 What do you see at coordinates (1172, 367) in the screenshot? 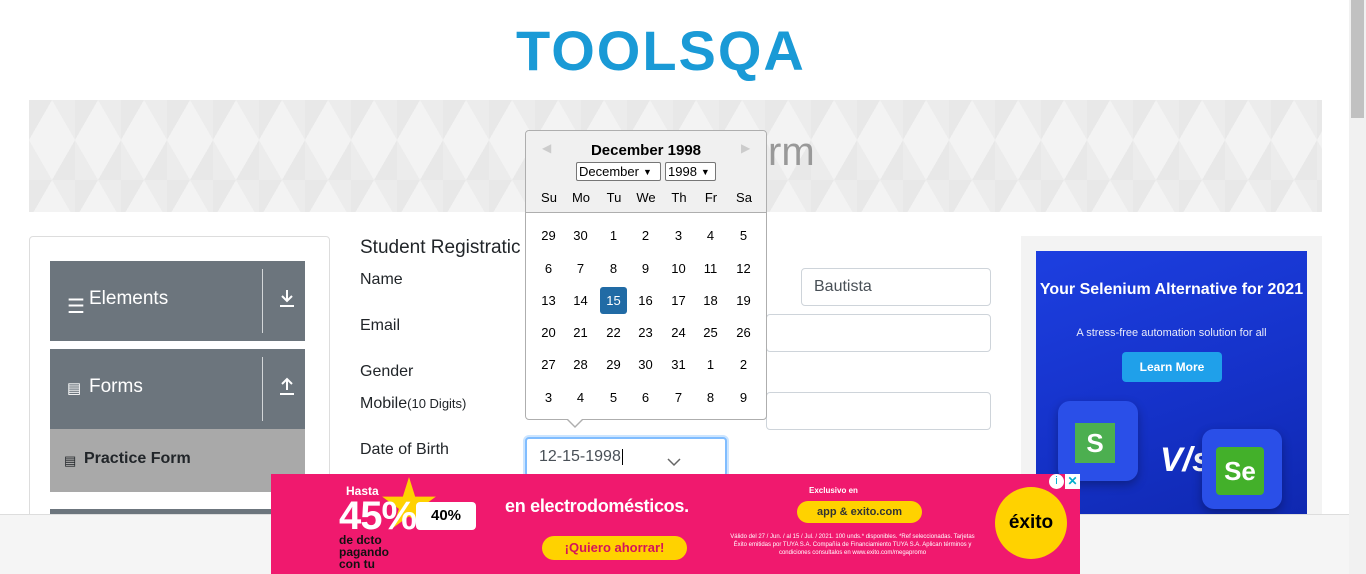
I see `learn-more-button: Learn More` at bounding box center [1172, 367].